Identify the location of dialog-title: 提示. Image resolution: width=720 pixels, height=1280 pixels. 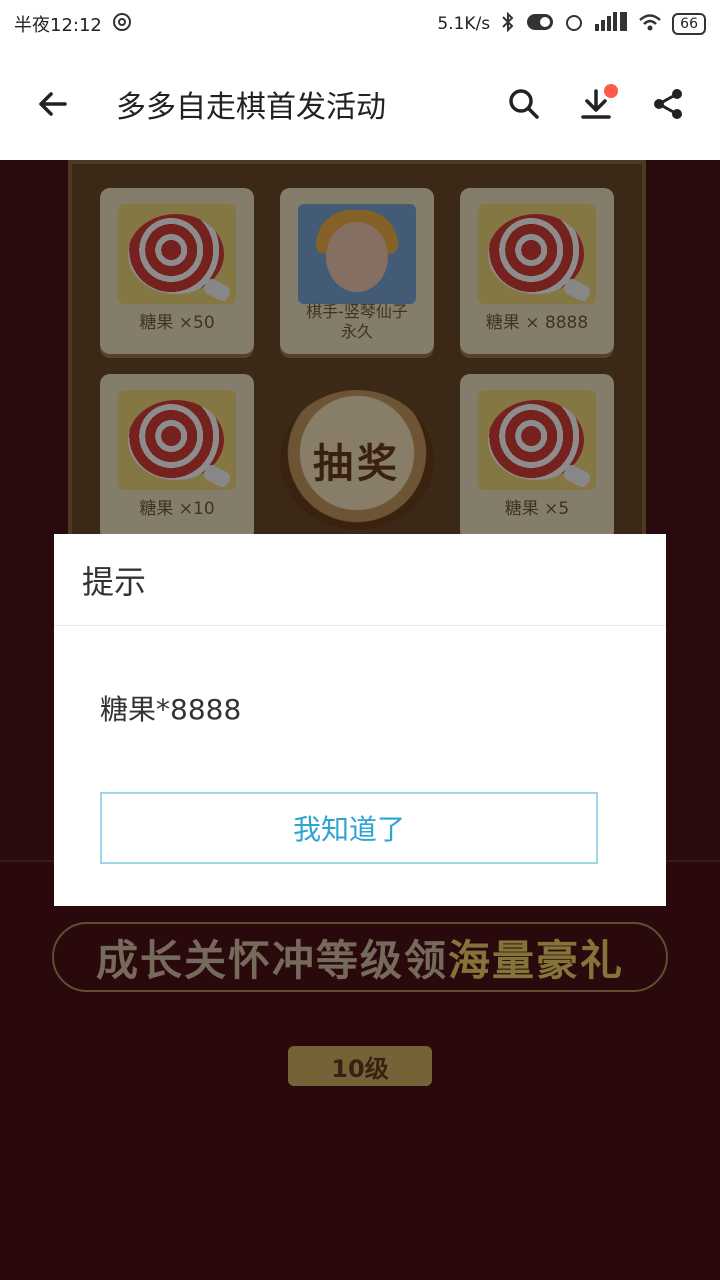
(360, 580).